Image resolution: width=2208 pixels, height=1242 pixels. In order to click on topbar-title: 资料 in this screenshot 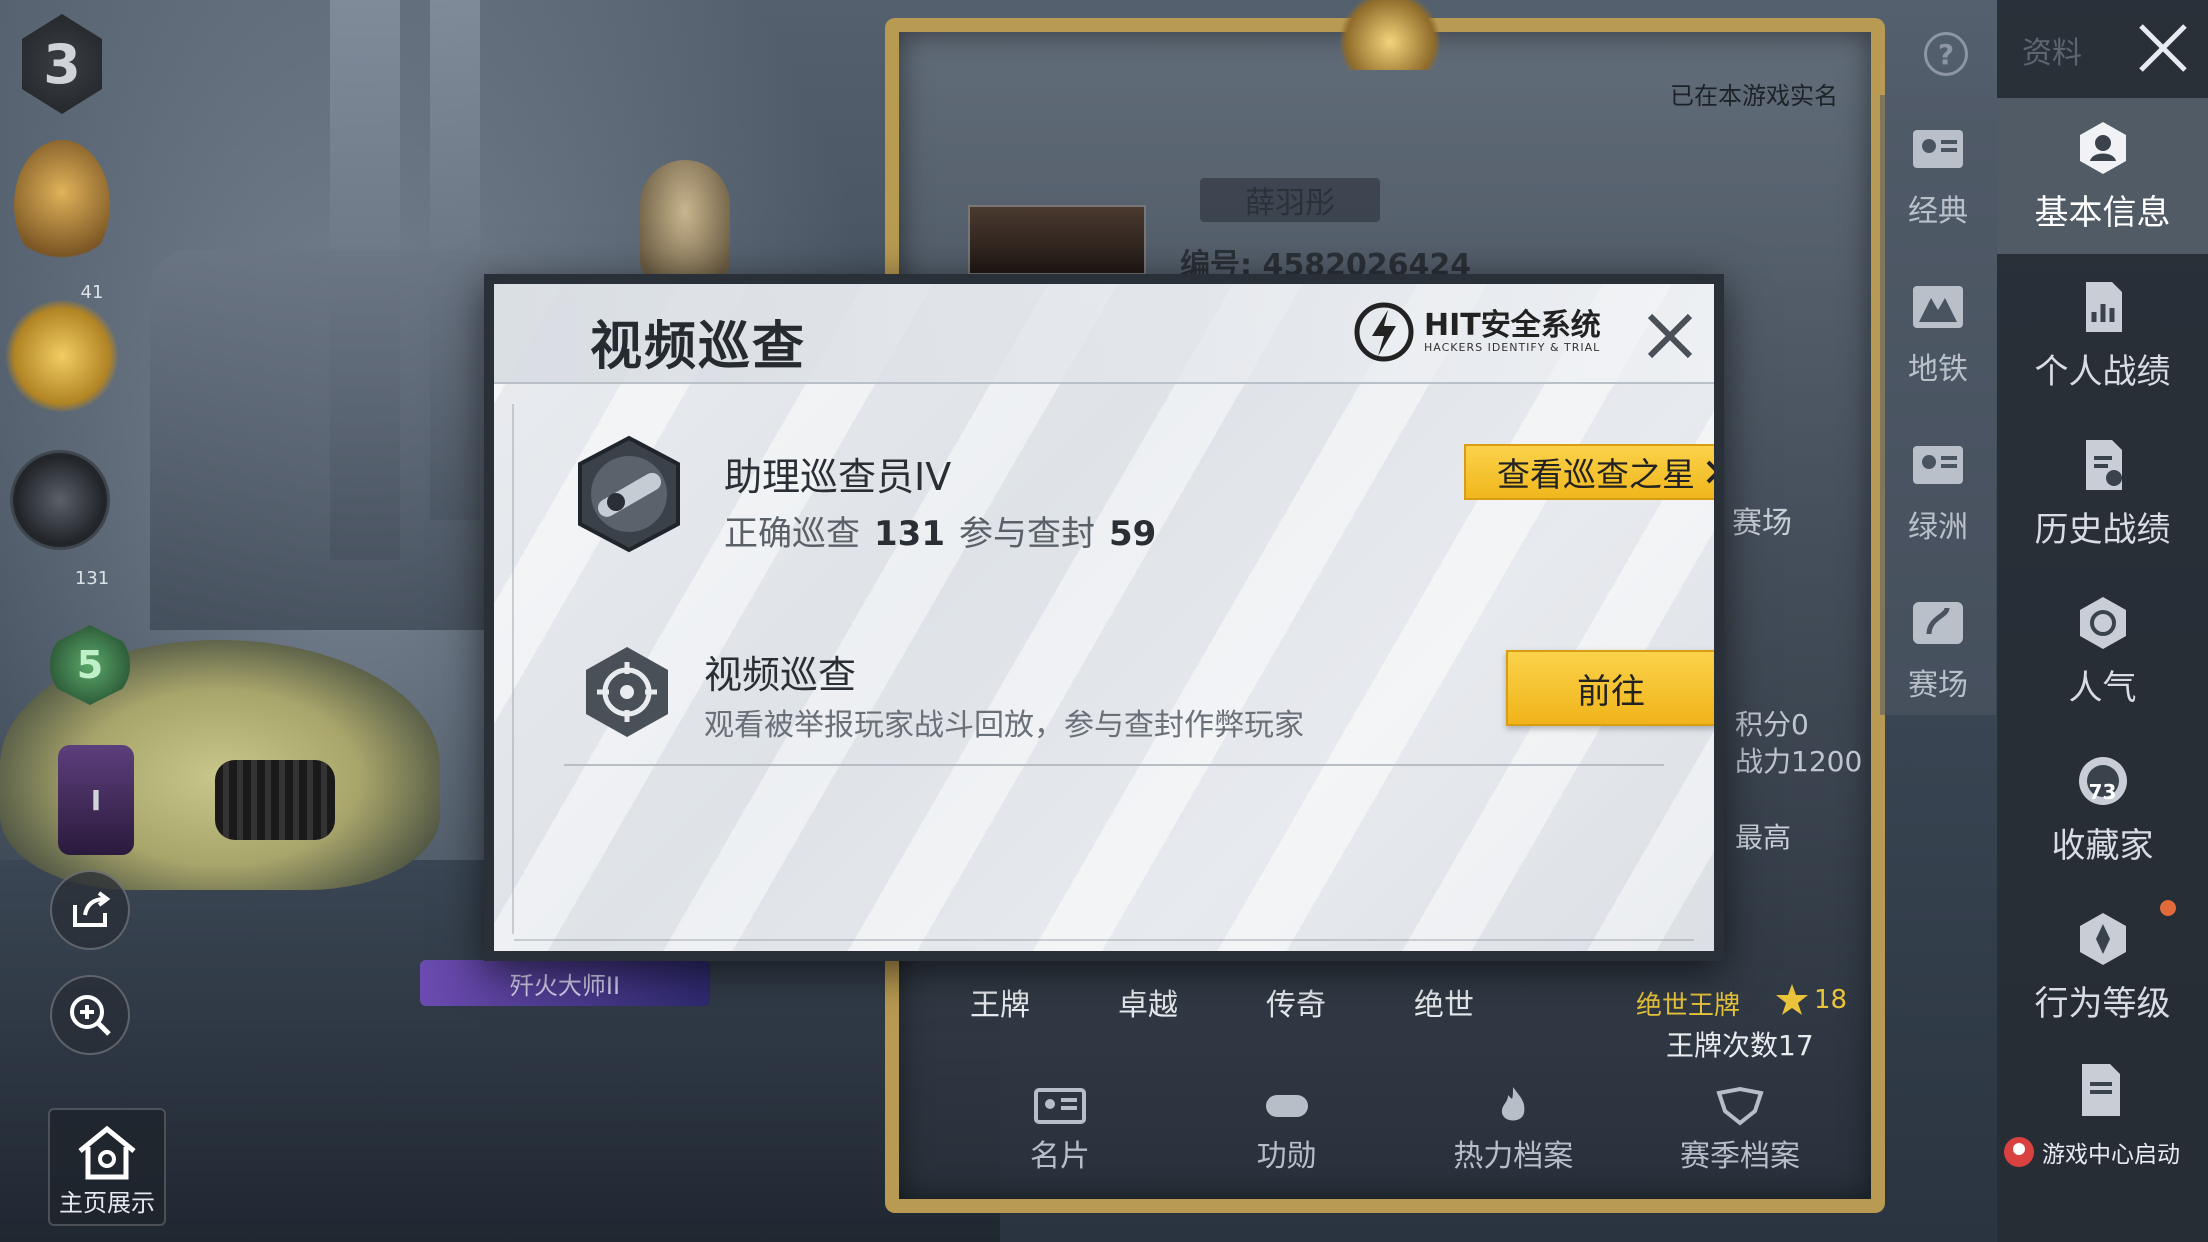, I will do `click(2052, 53)`.